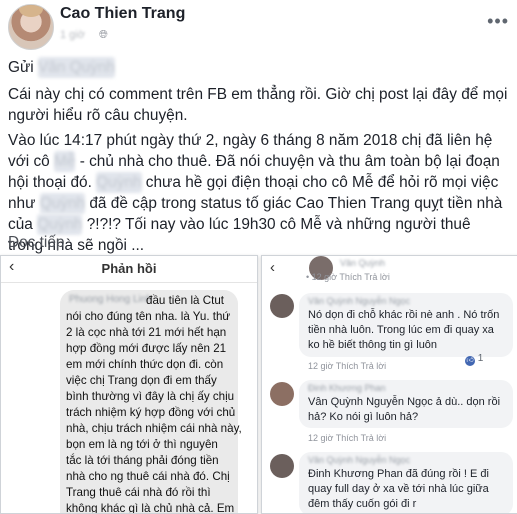  I want to click on message-sender: Phuong Hong Linh, so click(110, 299).